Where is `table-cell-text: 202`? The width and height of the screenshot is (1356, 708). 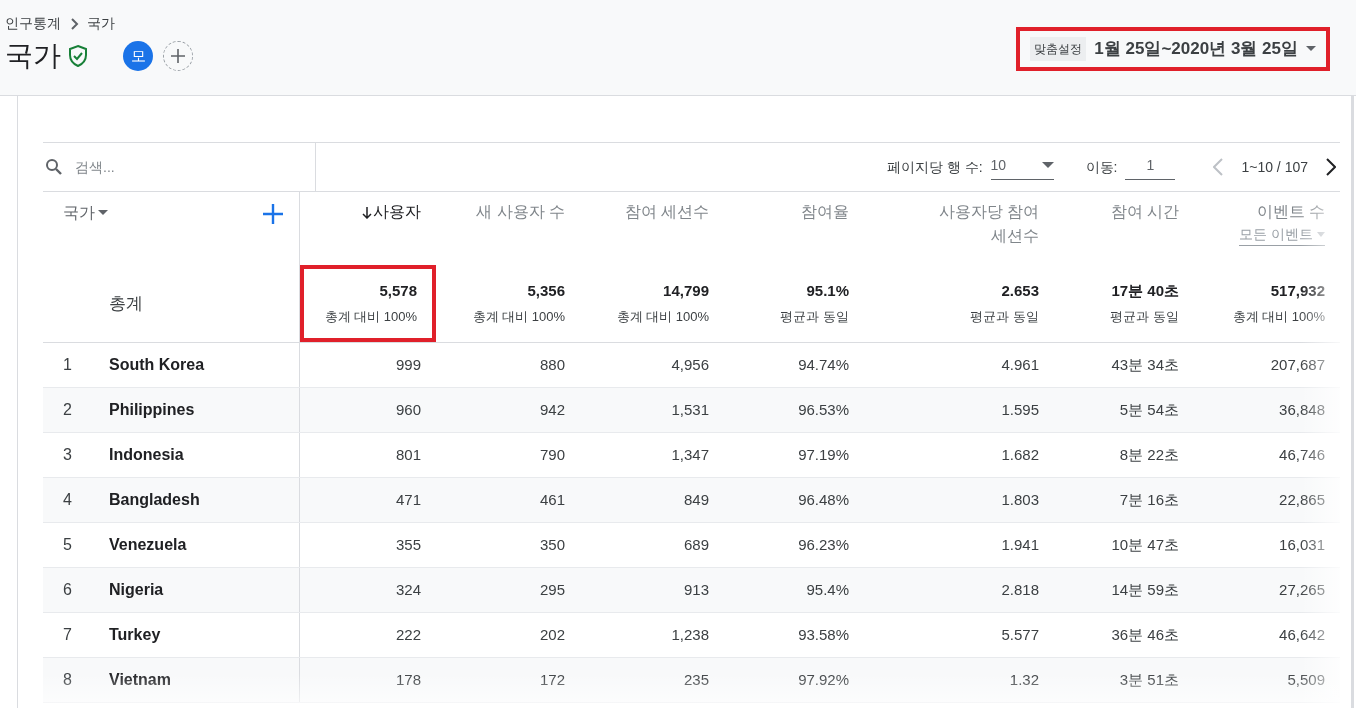
table-cell-text: 202 is located at coordinates (552, 634).